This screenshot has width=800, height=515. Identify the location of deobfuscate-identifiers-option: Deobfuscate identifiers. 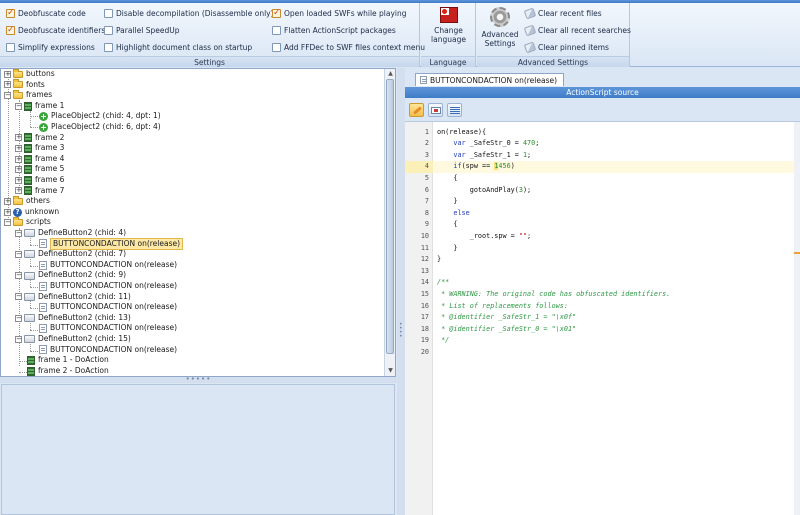
(55, 30).